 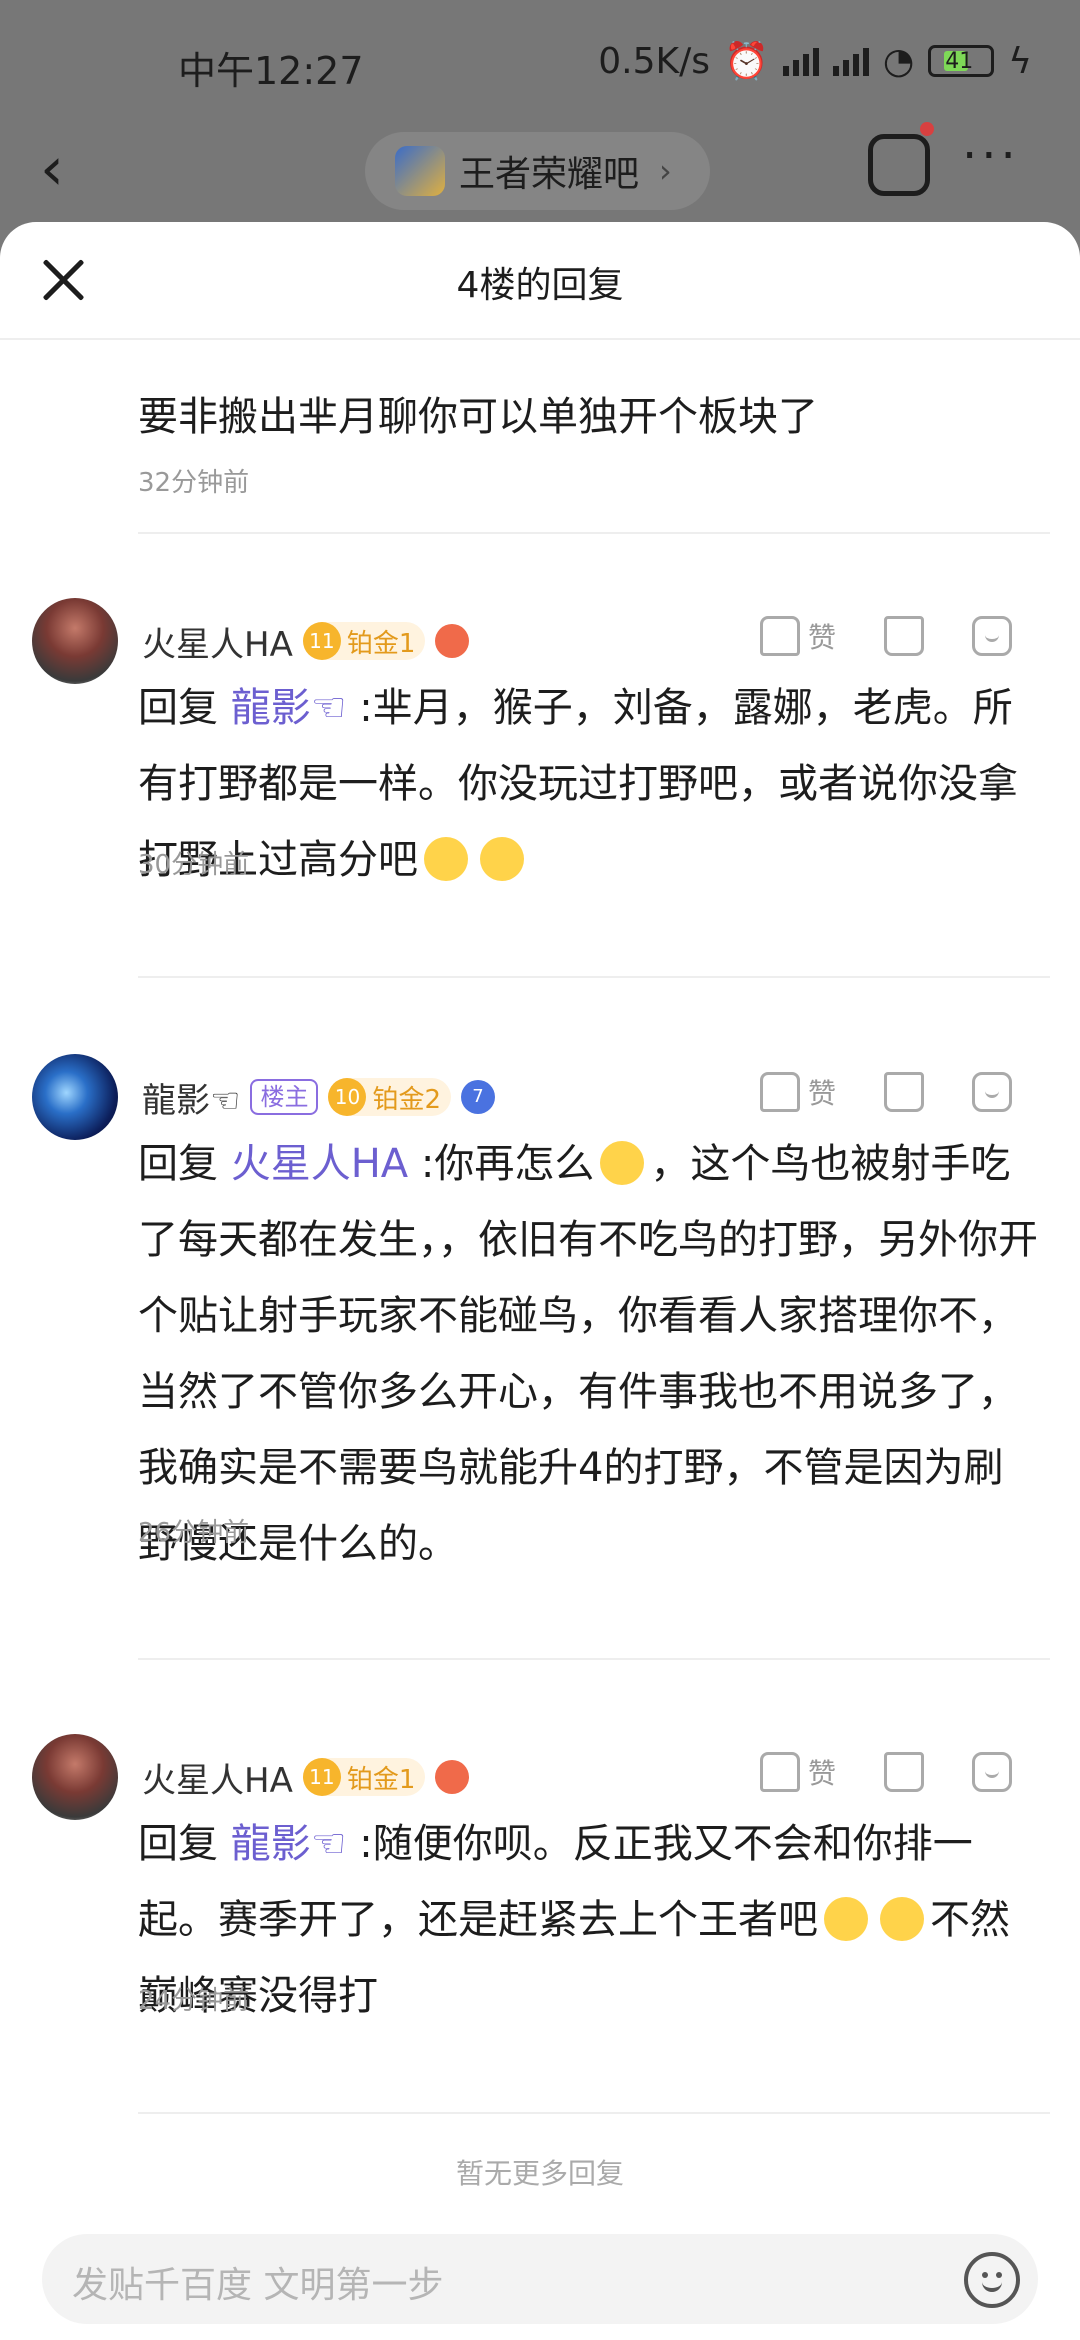 What do you see at coordinates (992, 2280) in the screenshot?
I see `emoji-icon` at bounding box center [992, 2280].